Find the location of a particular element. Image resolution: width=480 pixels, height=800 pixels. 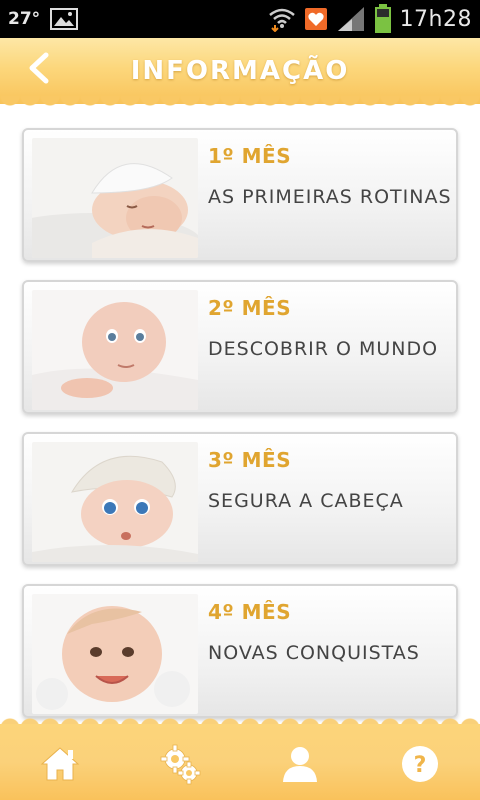

profile-icon is located at coordinates (300, 764).